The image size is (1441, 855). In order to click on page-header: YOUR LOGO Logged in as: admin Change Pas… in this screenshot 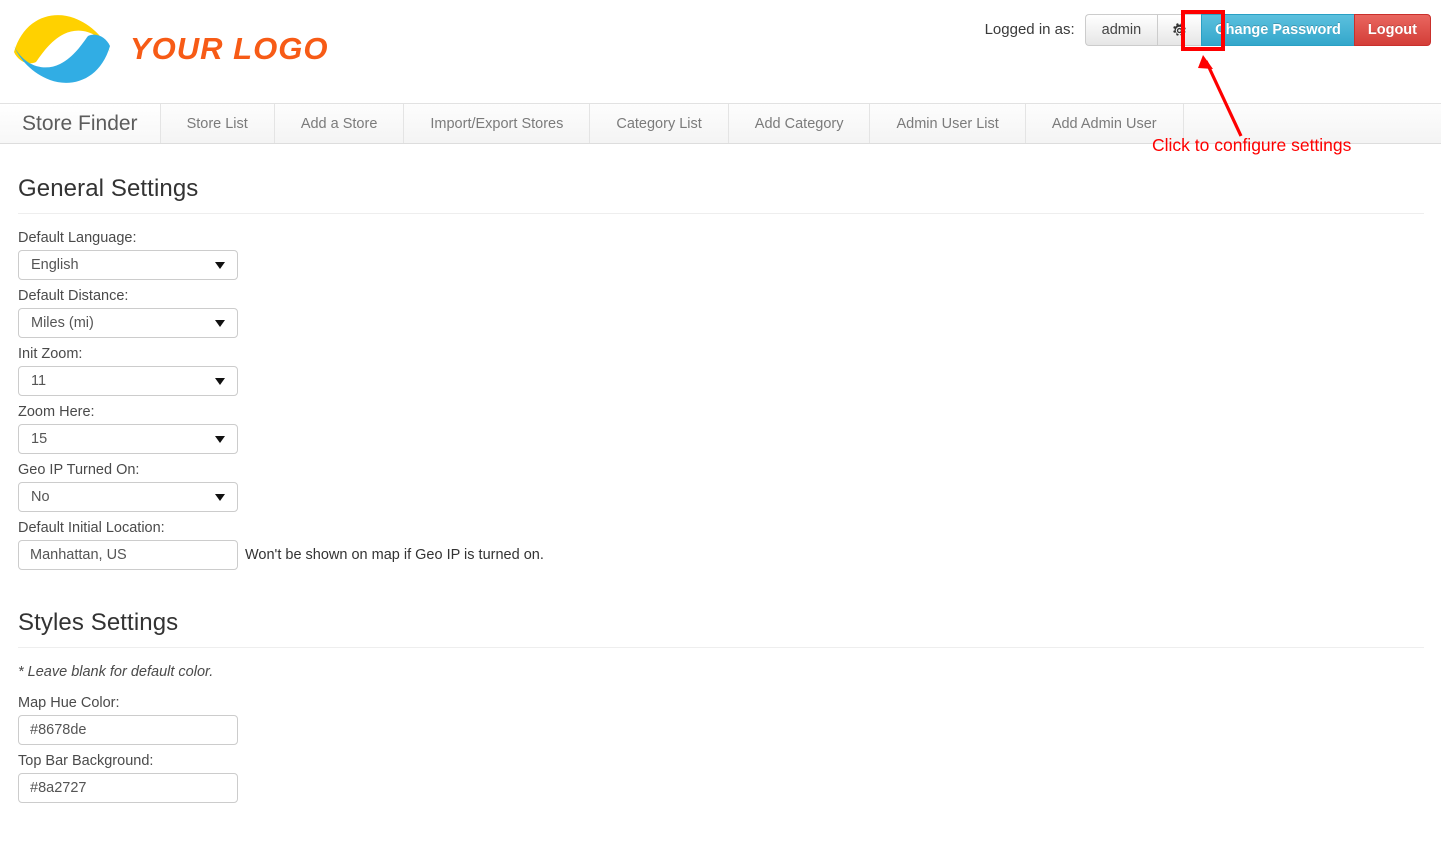, I will do `click(720, 51)`.